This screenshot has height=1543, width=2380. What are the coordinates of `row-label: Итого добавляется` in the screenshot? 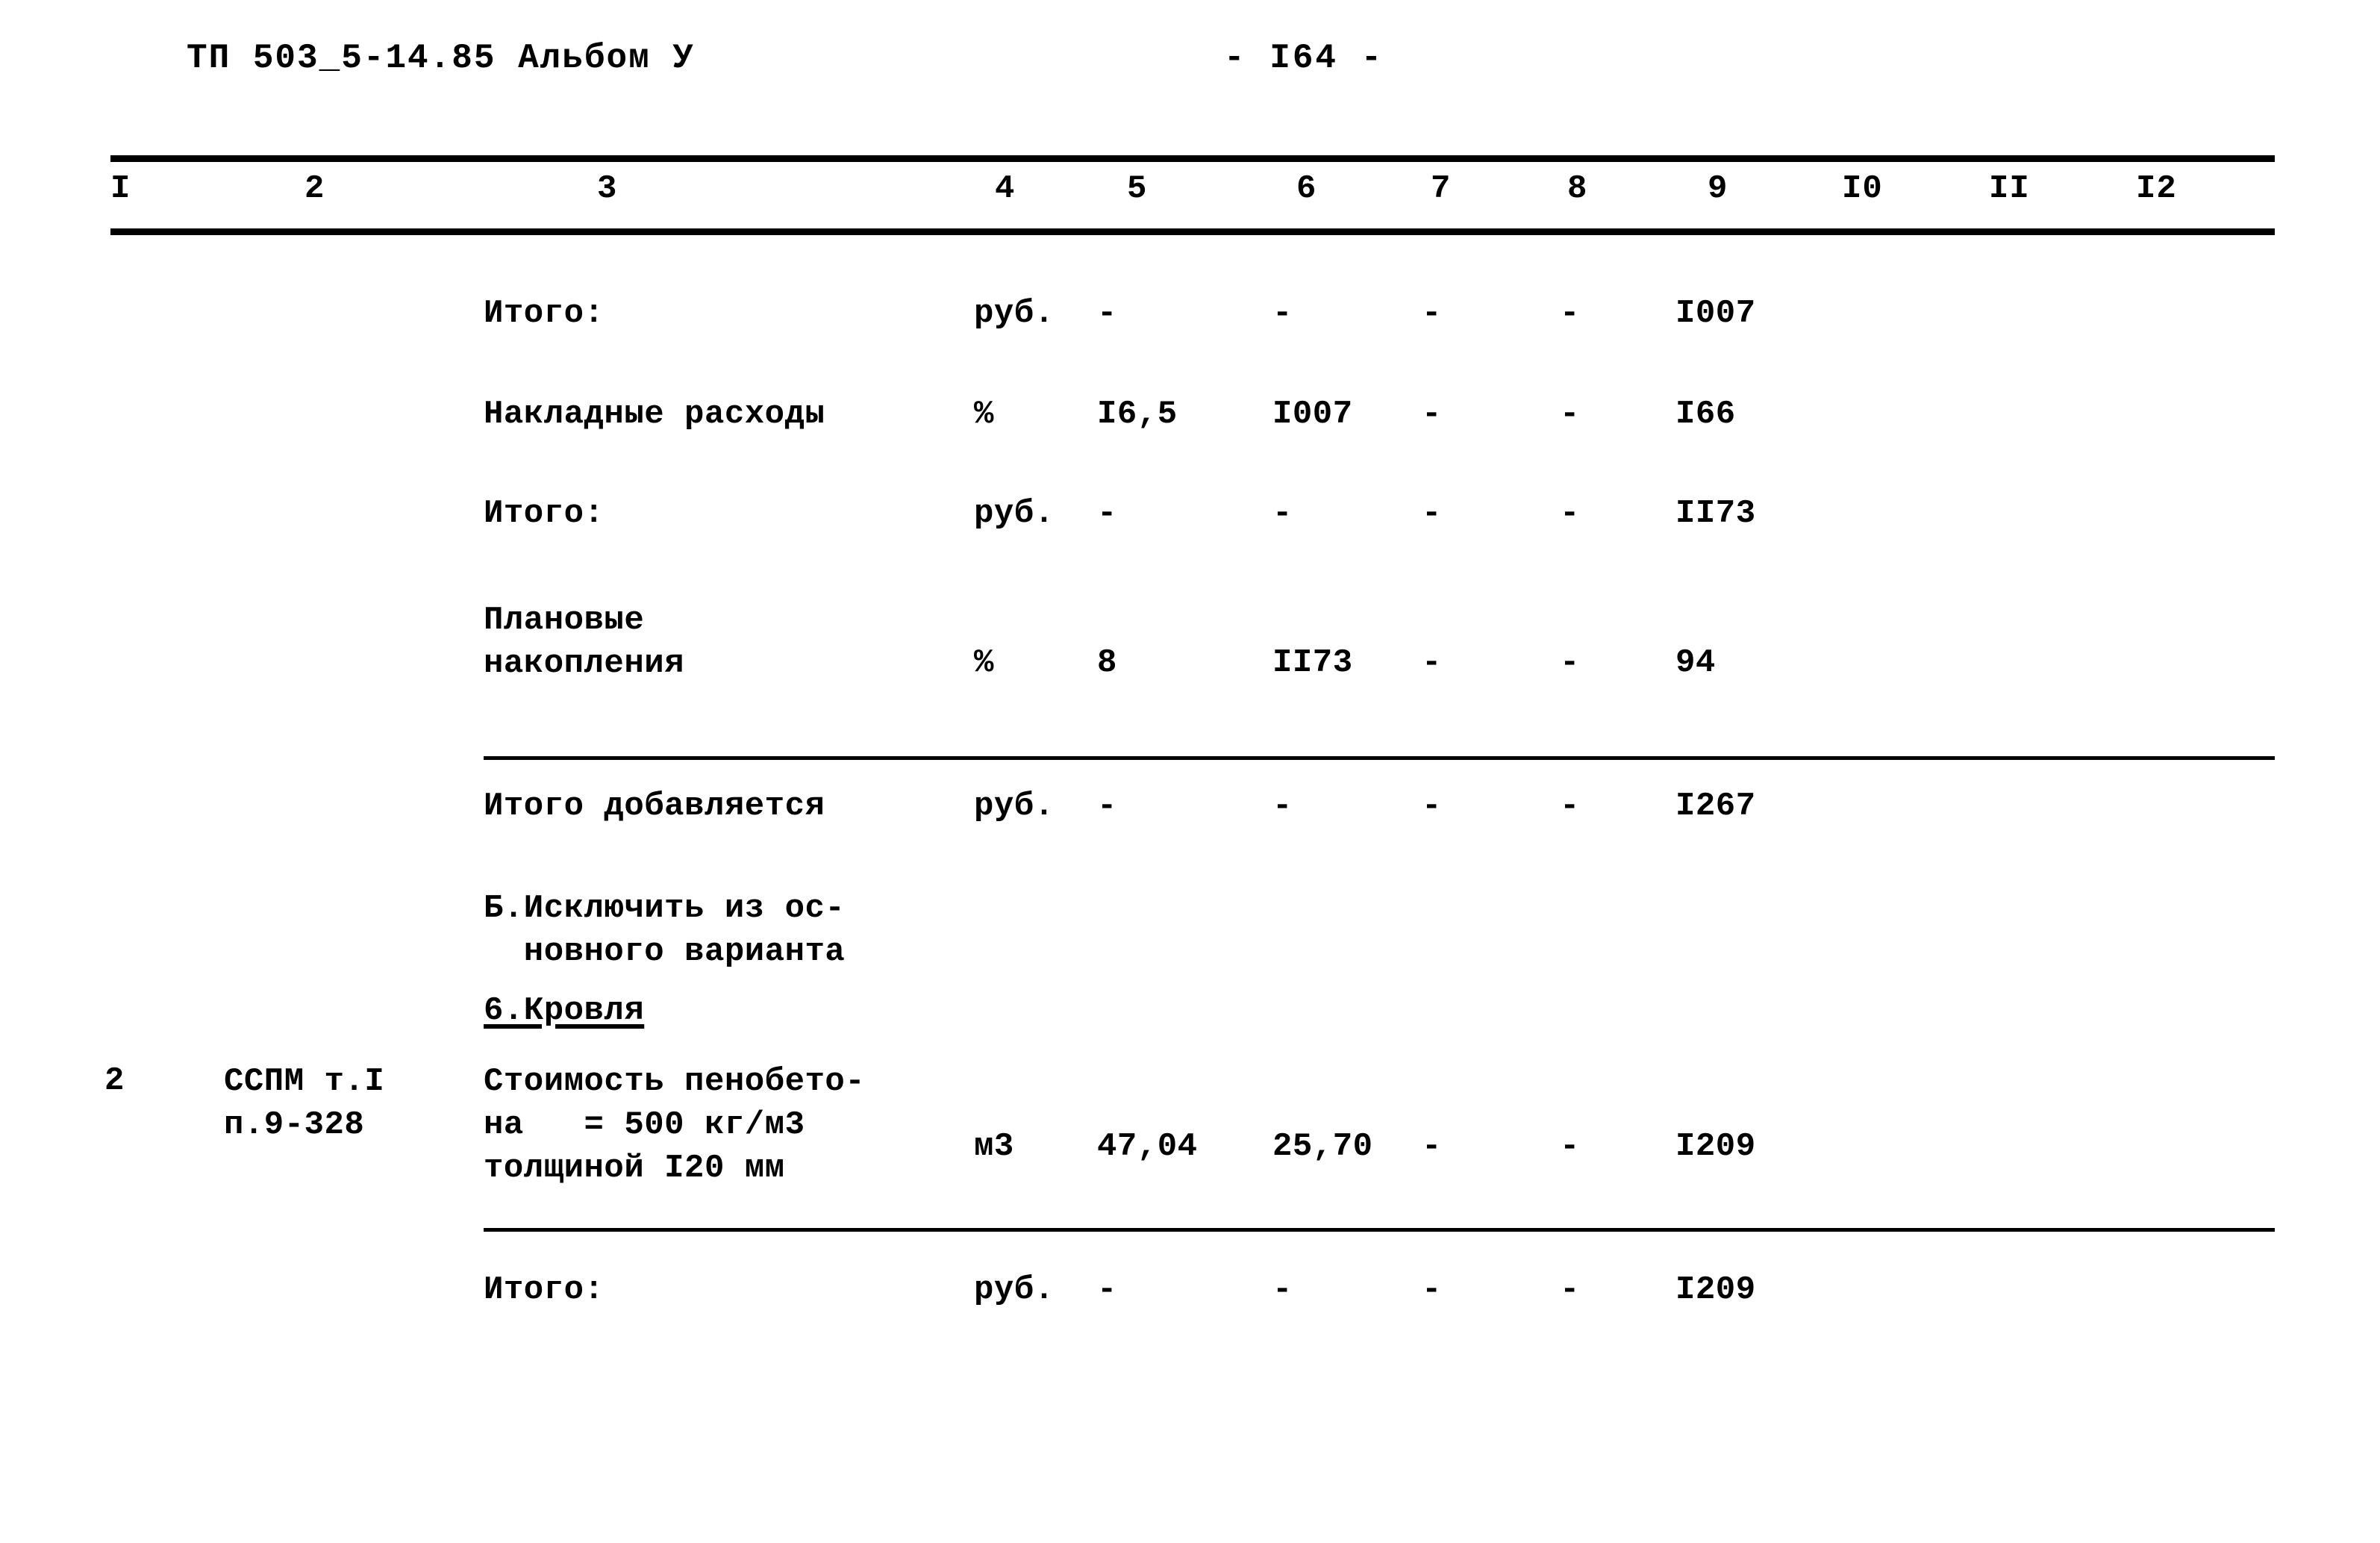 It's located at (654, 806).